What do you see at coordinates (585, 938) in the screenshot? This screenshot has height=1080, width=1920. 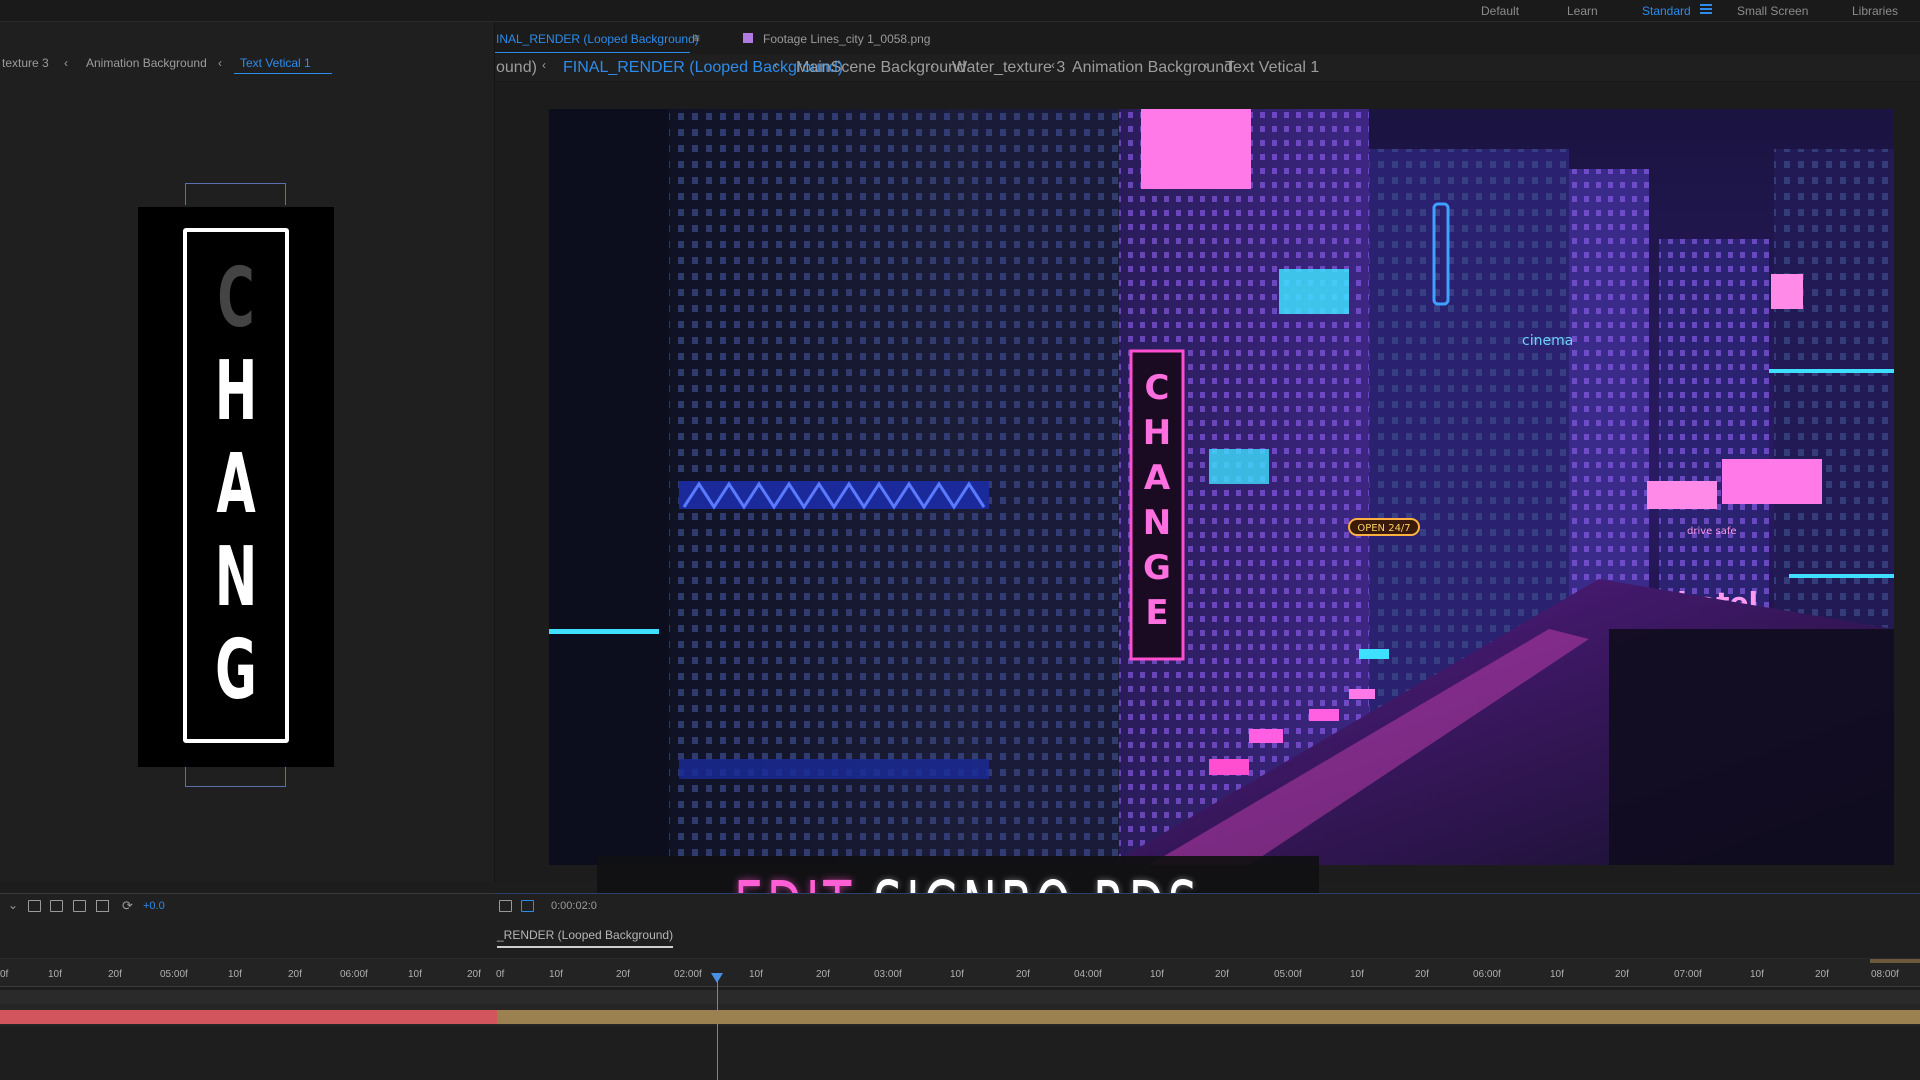 I see `timeline-tab-final-render: _RENDER (Looped Background)` at bounding box center [585, 938].